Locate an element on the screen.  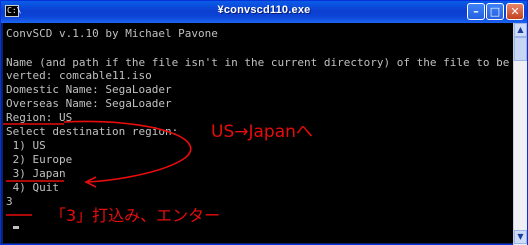
console-line-option-us: 1) US is located at coordinates (26, 145).